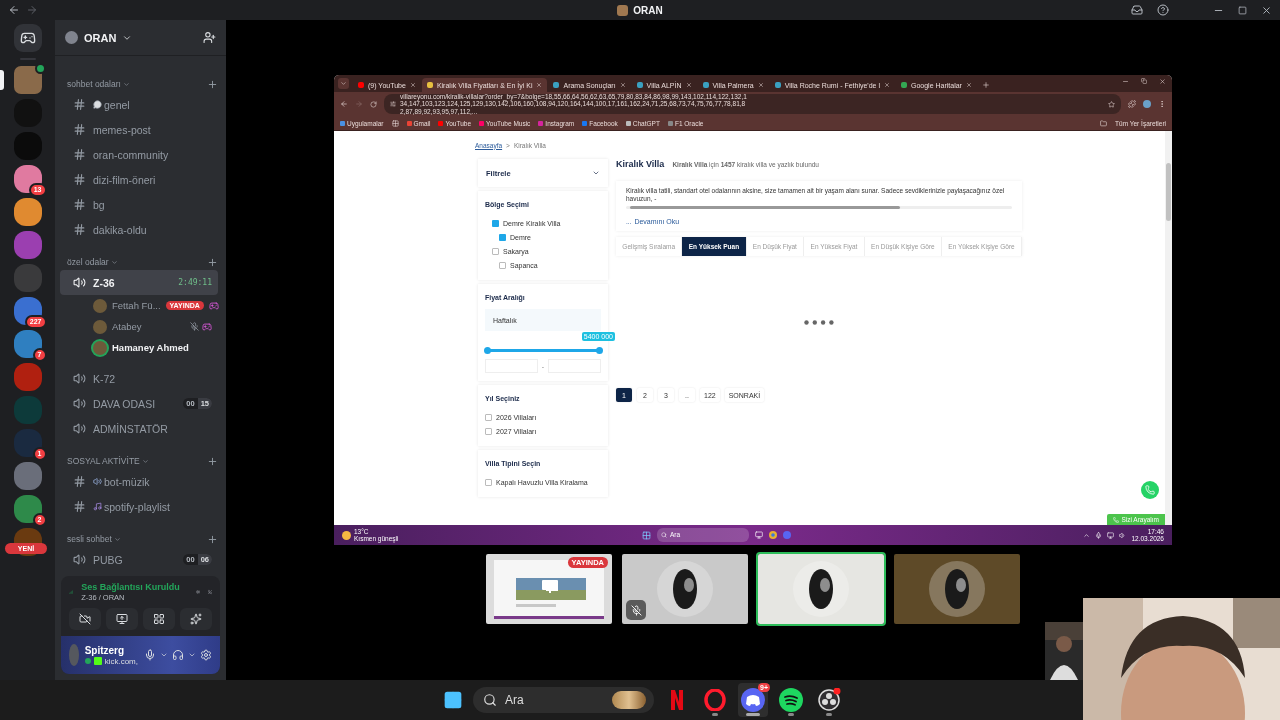 Image resolution: width=1280 pixels, height=720 pixels. What do you see at coordinates (178, 655) in the screenshot?
I see `headphones-icon` at bounding box center [178, 655].